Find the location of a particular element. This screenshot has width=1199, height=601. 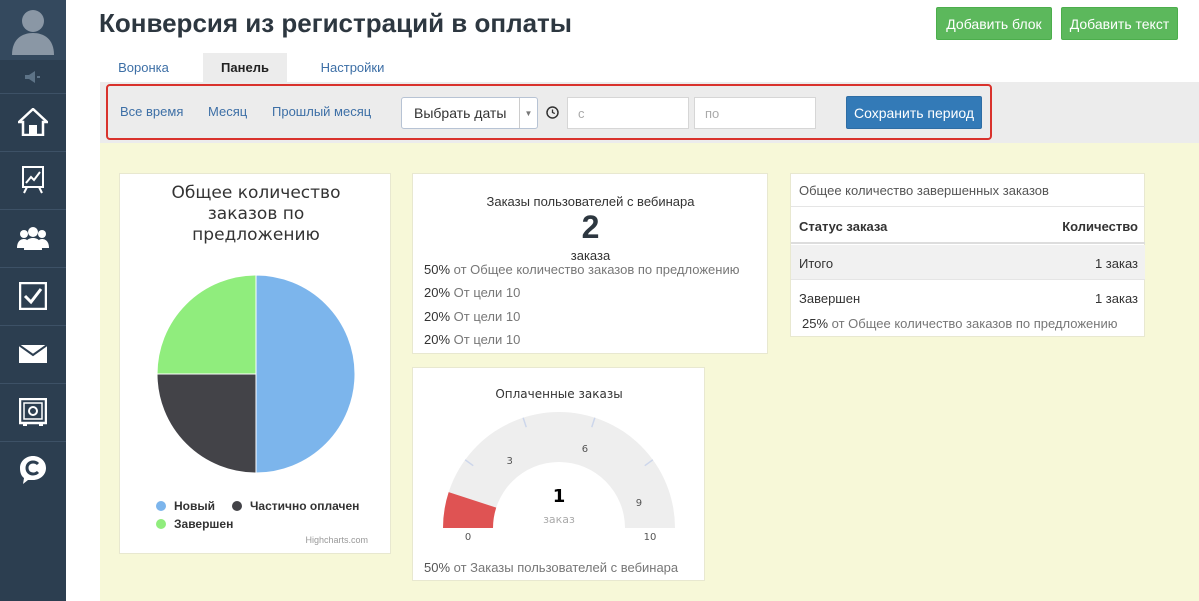

row-status: Итого is located at coordinates (816, 263).